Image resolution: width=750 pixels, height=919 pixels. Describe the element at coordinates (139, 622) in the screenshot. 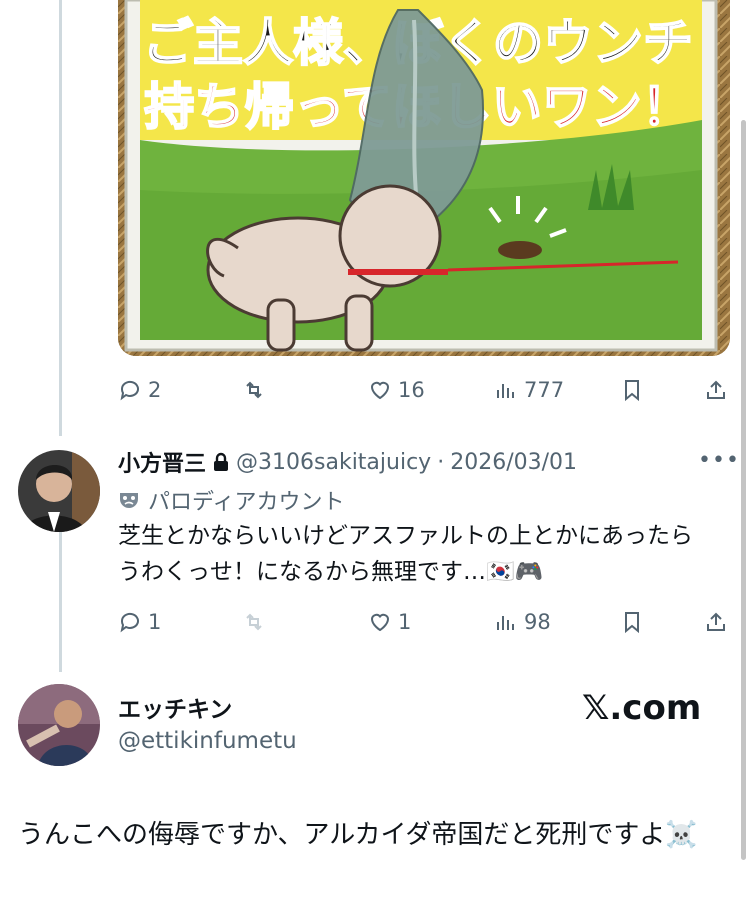

I see `reply-reply-button: 1` at that location.